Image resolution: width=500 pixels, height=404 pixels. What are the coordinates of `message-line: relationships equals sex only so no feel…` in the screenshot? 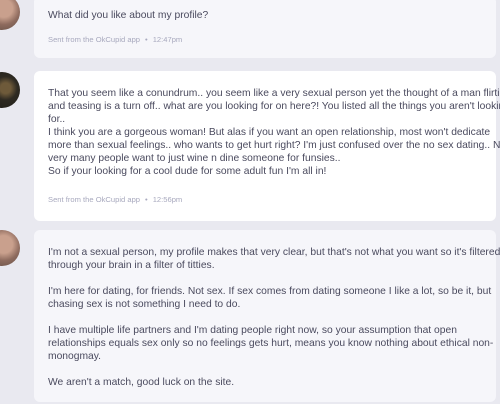 It's located at (271, 343).